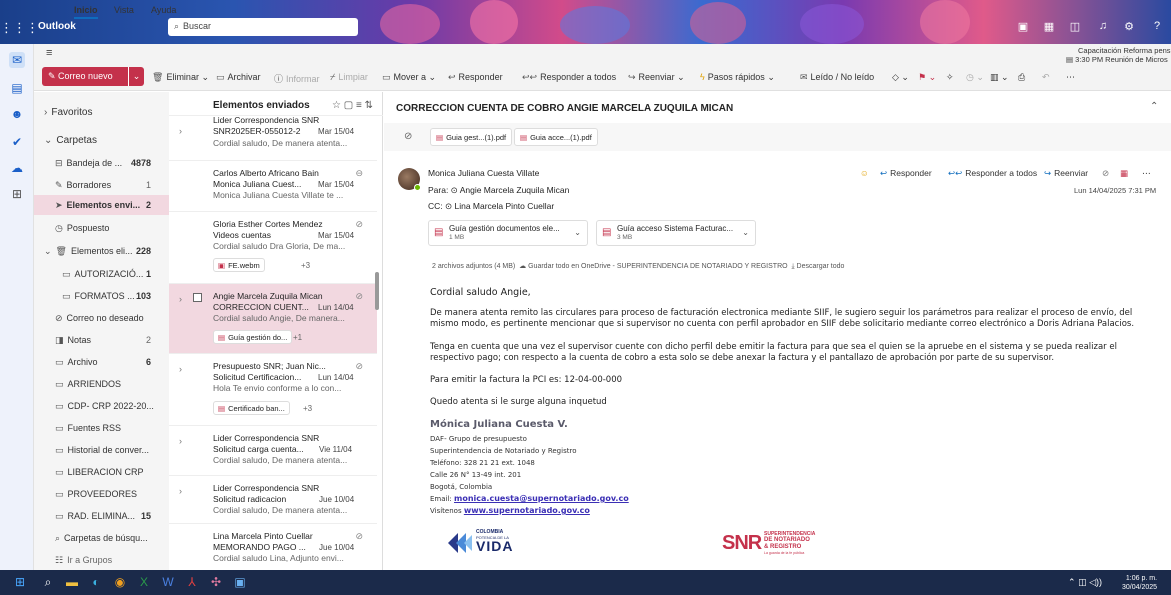  What do you see at coordinates (1157, 28) in the screenshot?
I see `help-icon: ?` at bounding box center [1157, 28].